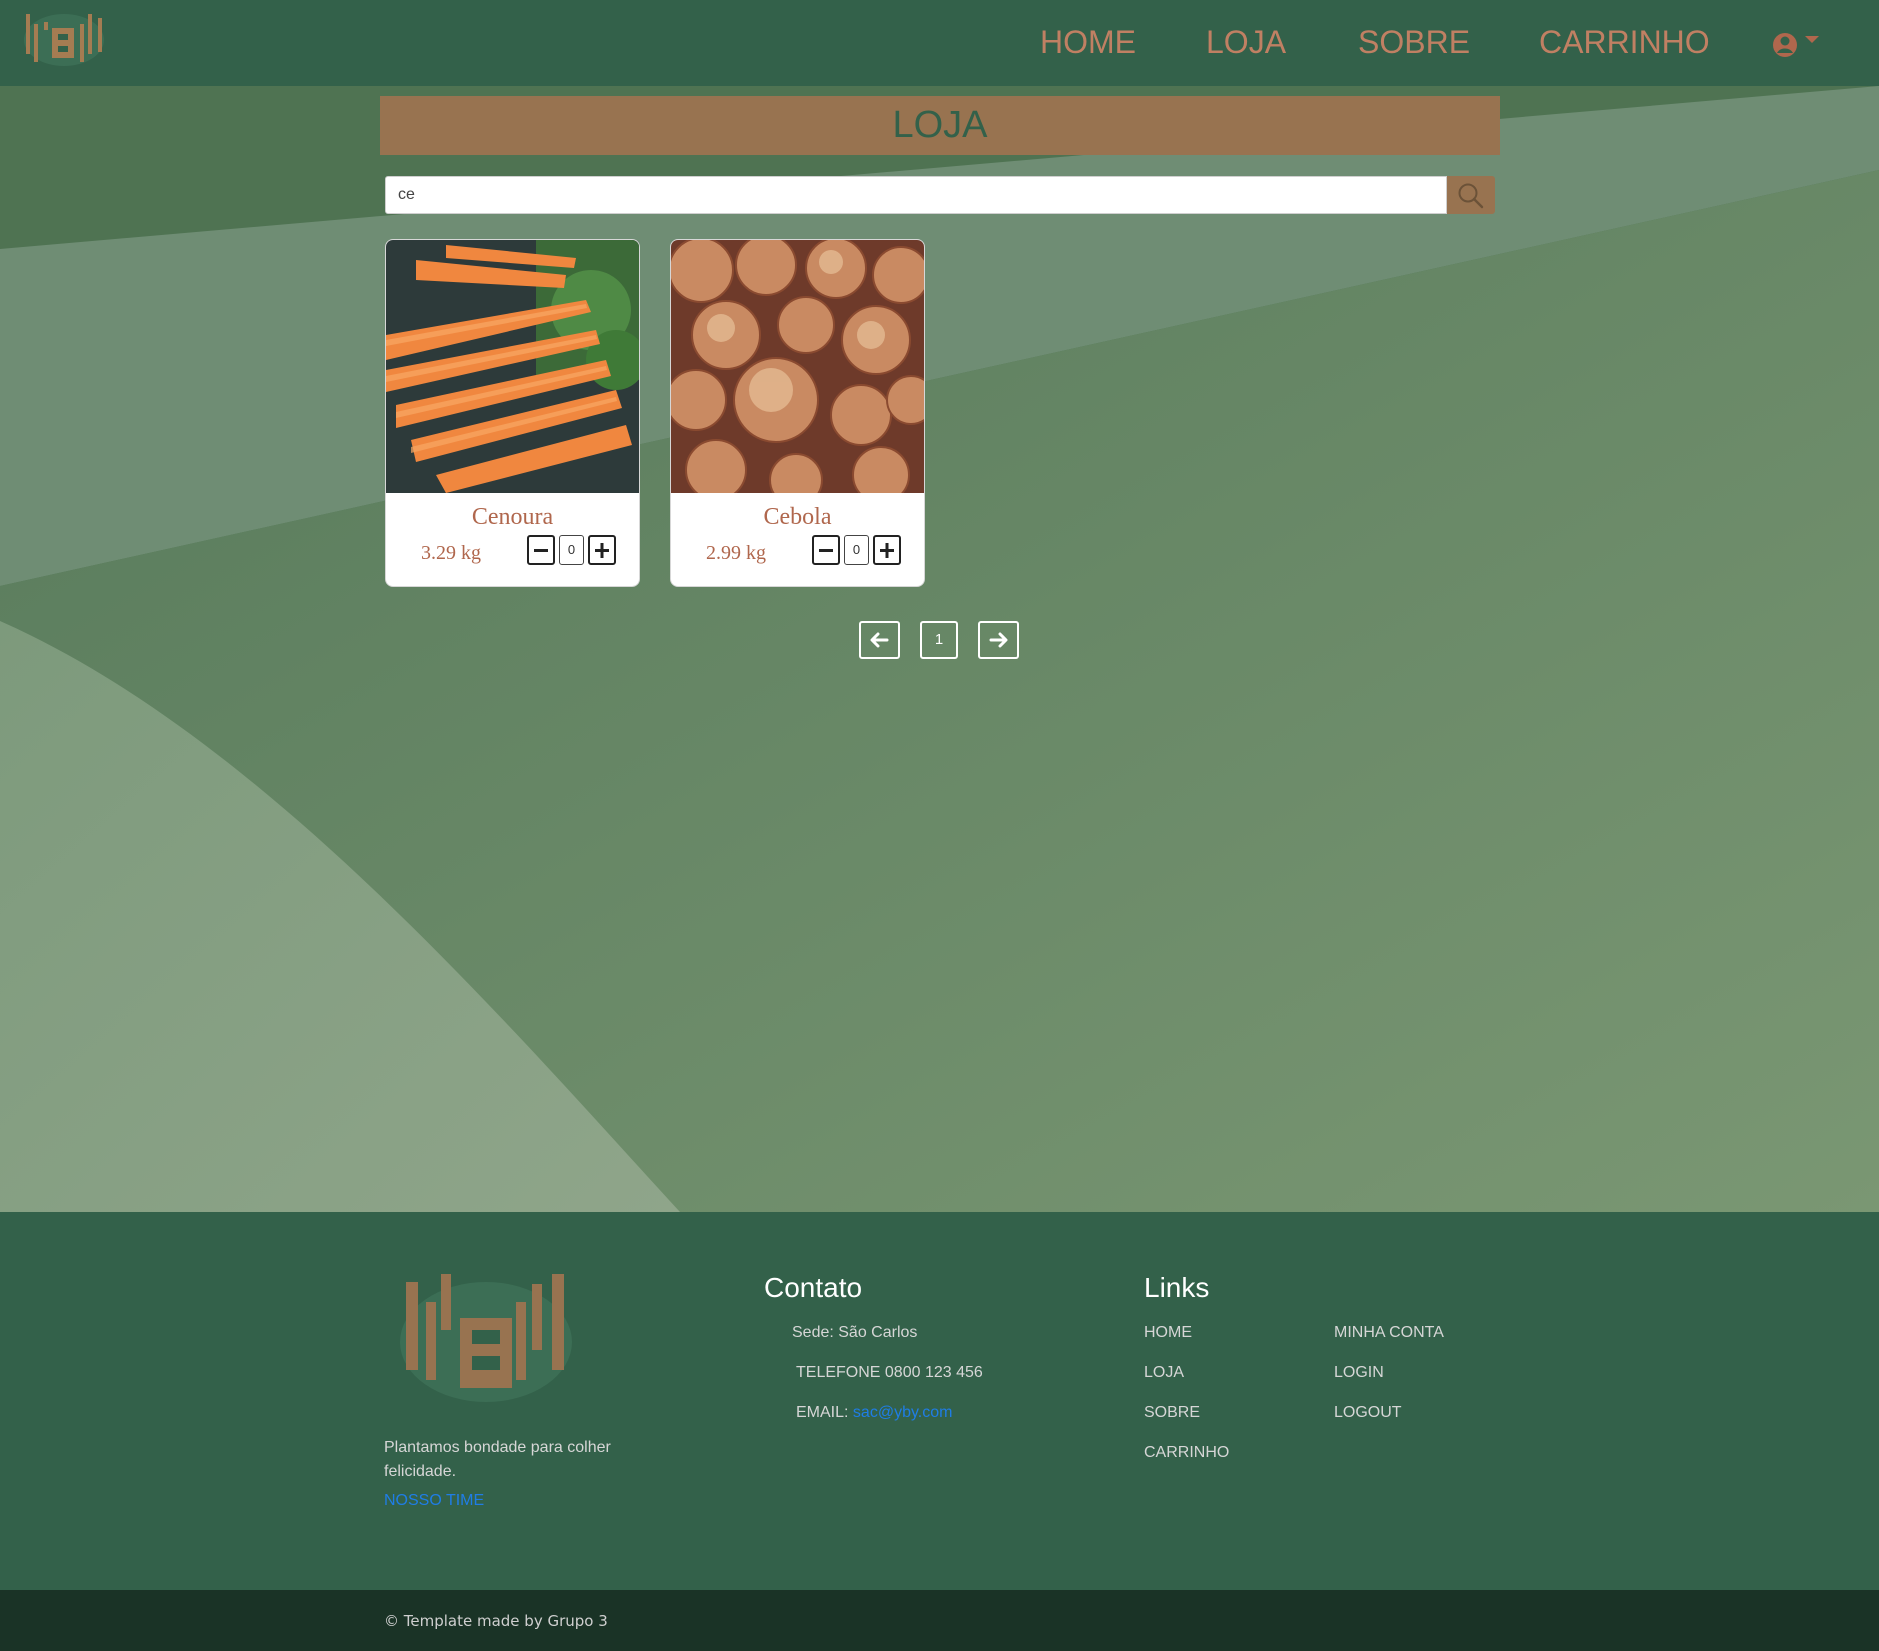 This screenshot has width=1879, height=1651. What do you see at coordinates (451, 553) in the screenshot?
I see `product-price: 3.29 kg` at bounding box center [451, 553].